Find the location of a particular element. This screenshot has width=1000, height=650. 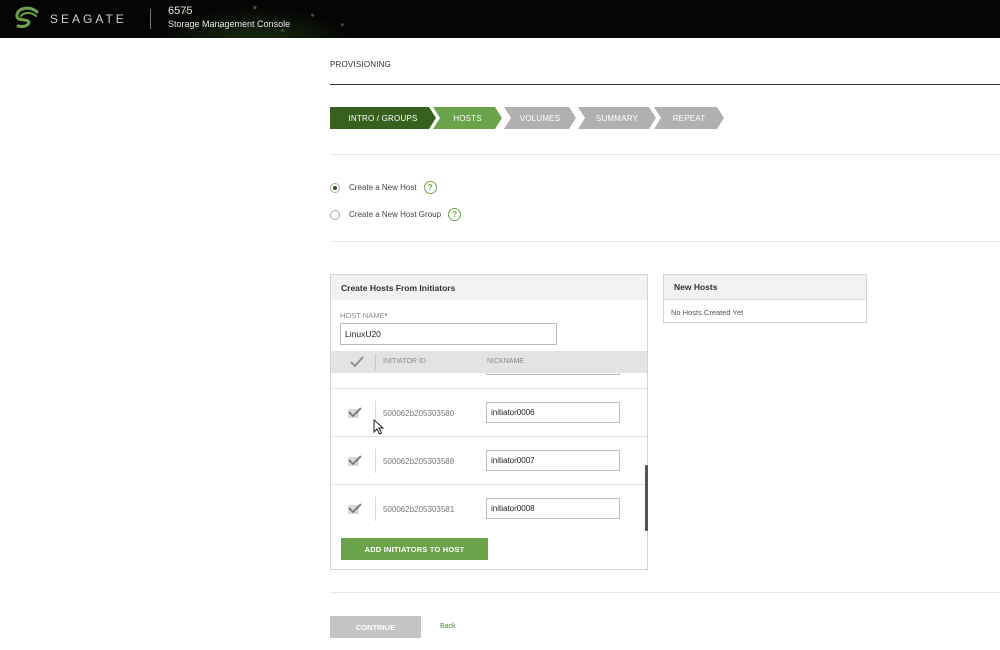

back-link: Back is located at coordinates (448, 626).